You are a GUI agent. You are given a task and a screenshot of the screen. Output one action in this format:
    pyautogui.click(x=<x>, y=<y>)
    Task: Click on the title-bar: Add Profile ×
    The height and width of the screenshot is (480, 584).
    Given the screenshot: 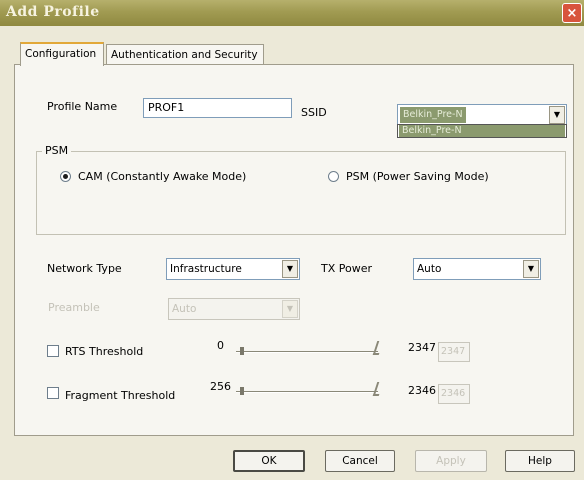 What is the action you would take?
    pyautogui.click(x=292, y=13)
    